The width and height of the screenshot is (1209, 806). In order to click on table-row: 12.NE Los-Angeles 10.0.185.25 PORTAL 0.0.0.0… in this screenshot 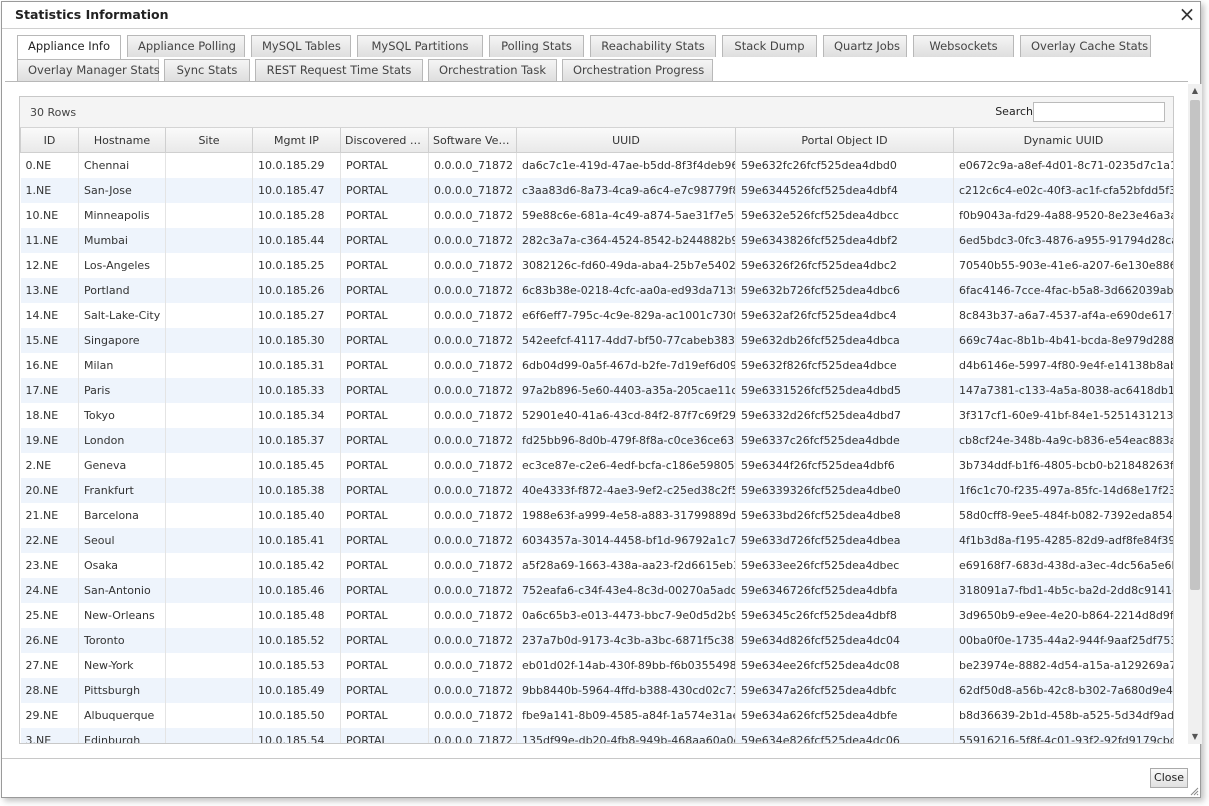, I will do `click(596, 265)`.